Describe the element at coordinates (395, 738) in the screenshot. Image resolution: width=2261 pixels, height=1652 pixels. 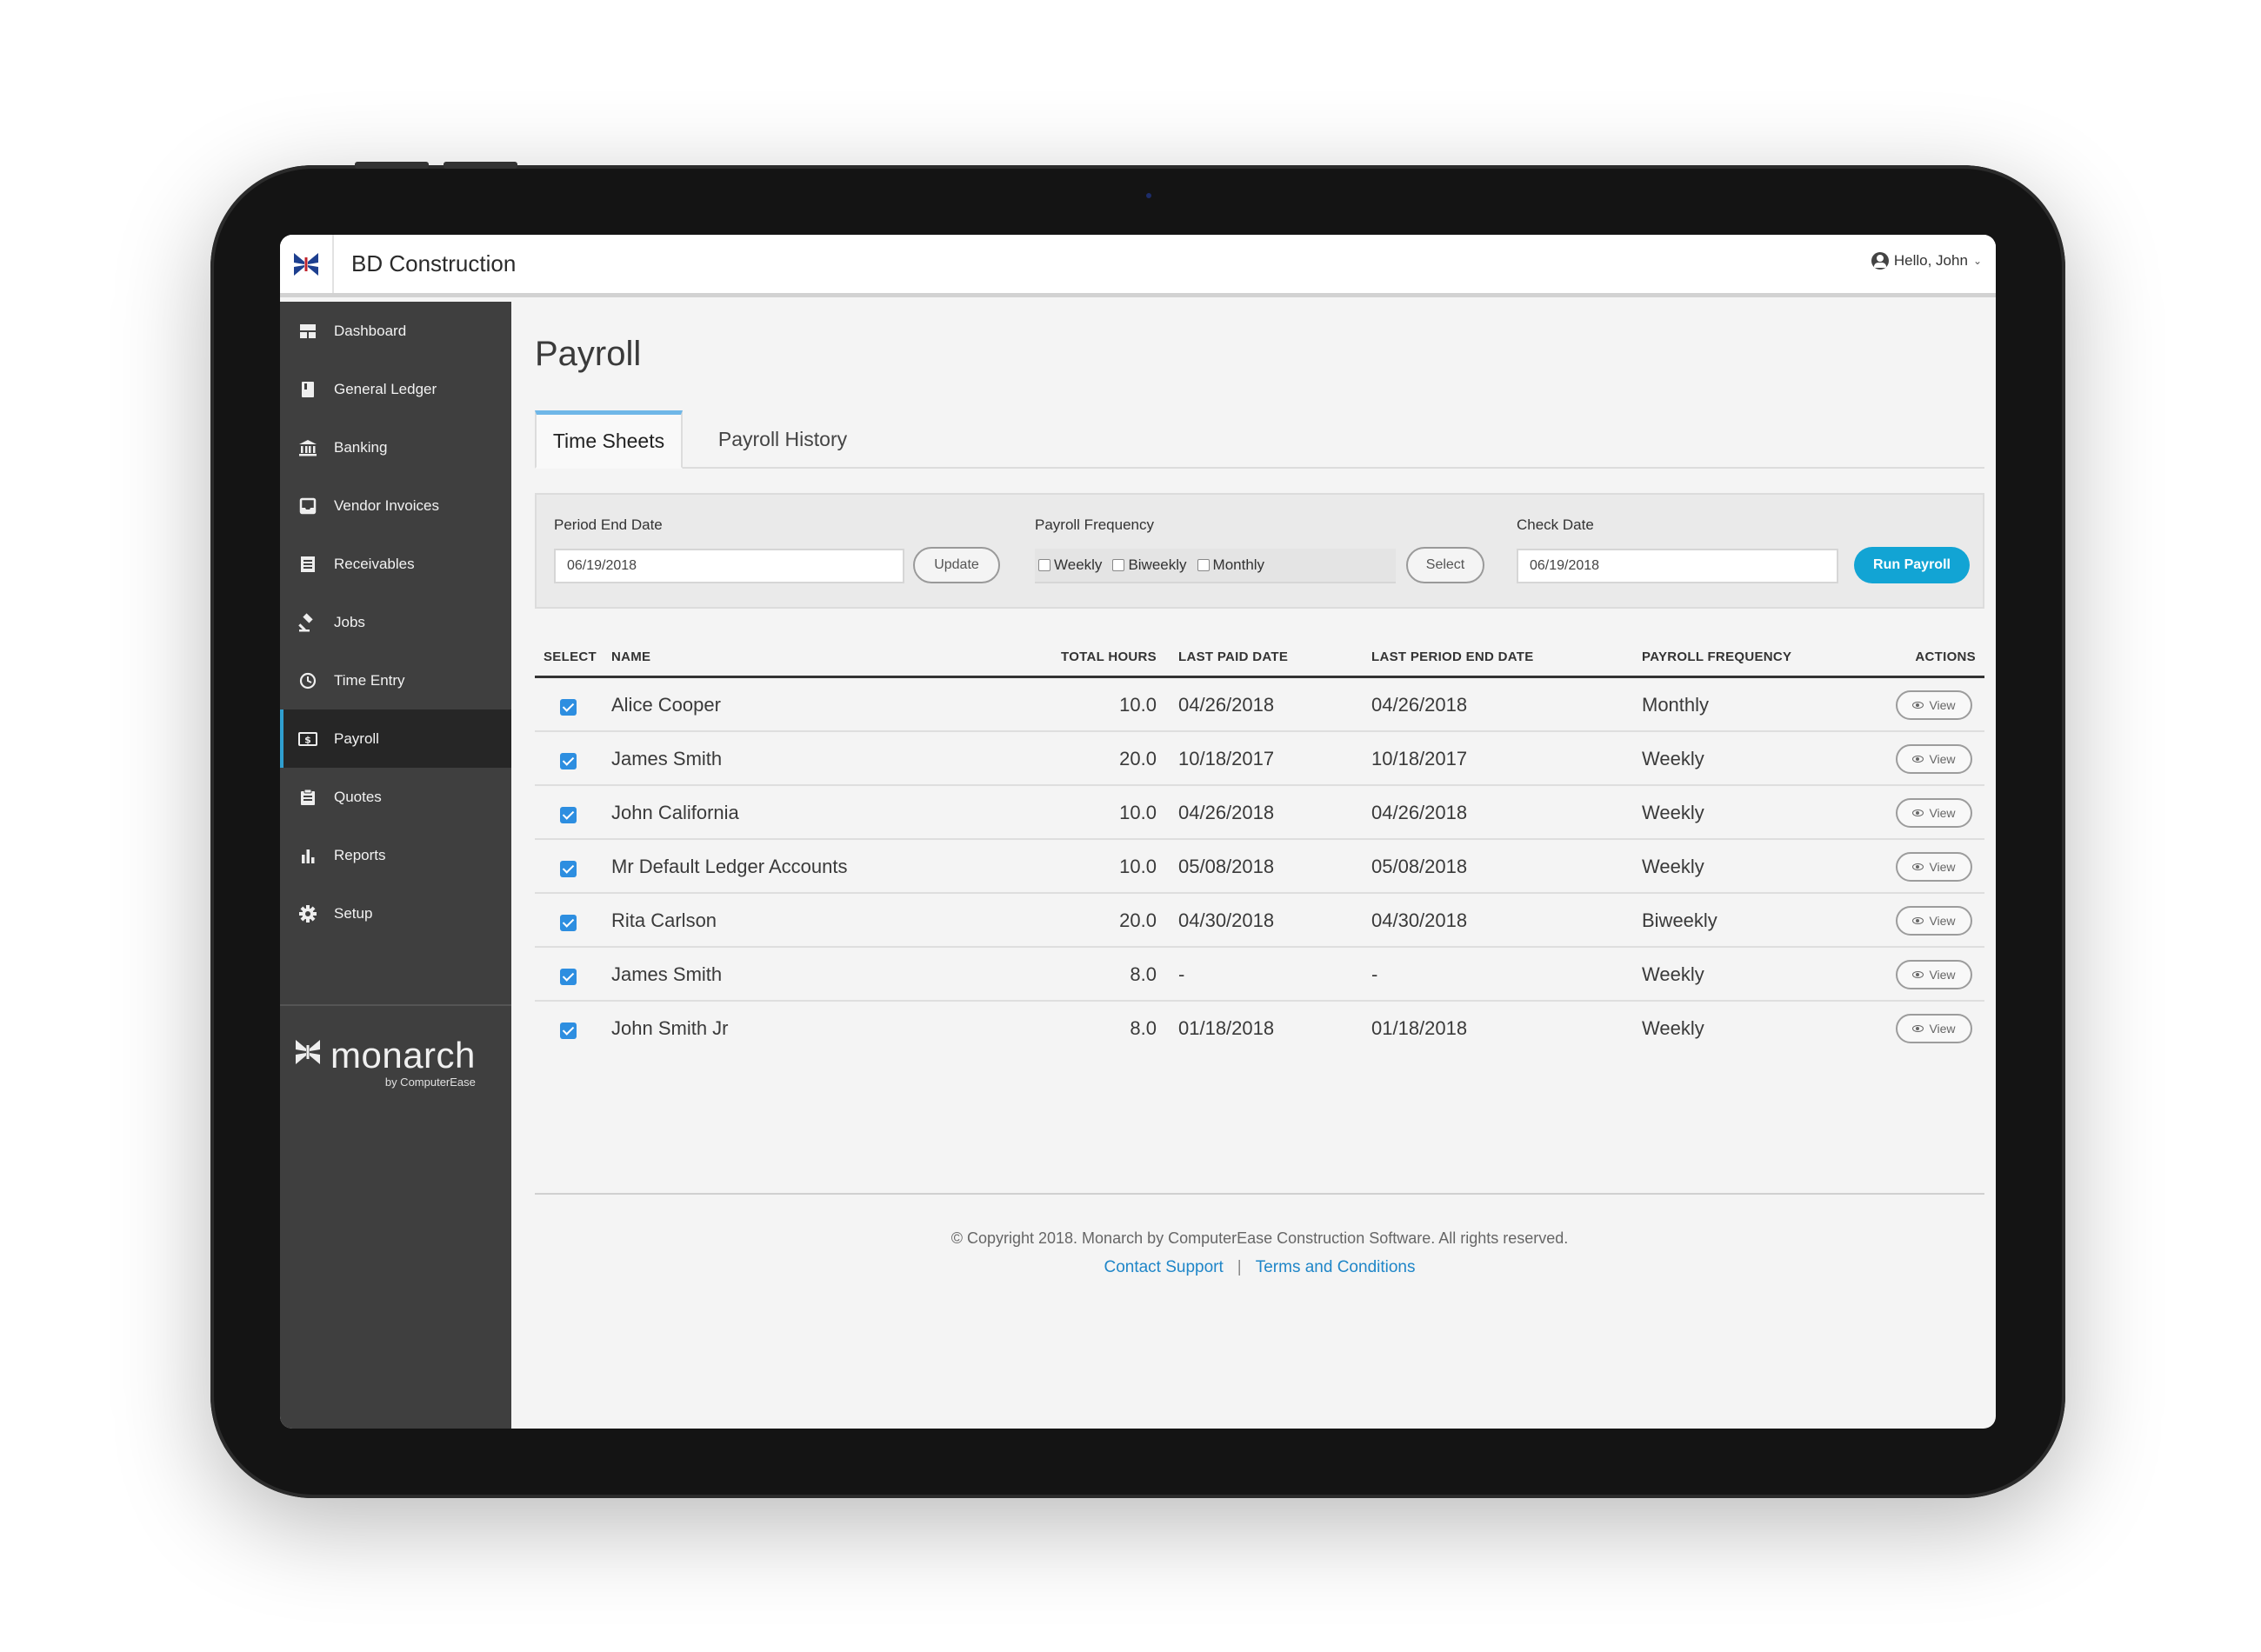
I see `sidebar-item-payroll: $ Payroll` at that location.